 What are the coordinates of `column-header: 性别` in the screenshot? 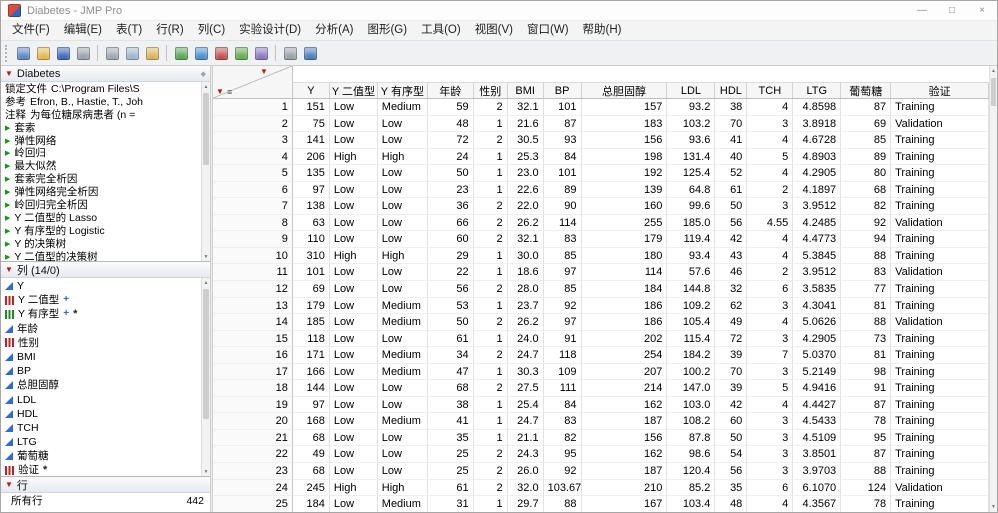 It's located at (490, 90).